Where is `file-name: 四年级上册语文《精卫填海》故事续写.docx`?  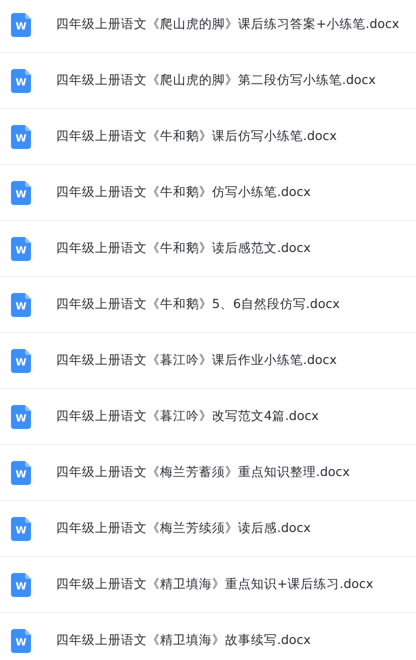 file-name: 四年级上册语文《精卫填海》故事续写.docx is located at coordinates (183, 640).